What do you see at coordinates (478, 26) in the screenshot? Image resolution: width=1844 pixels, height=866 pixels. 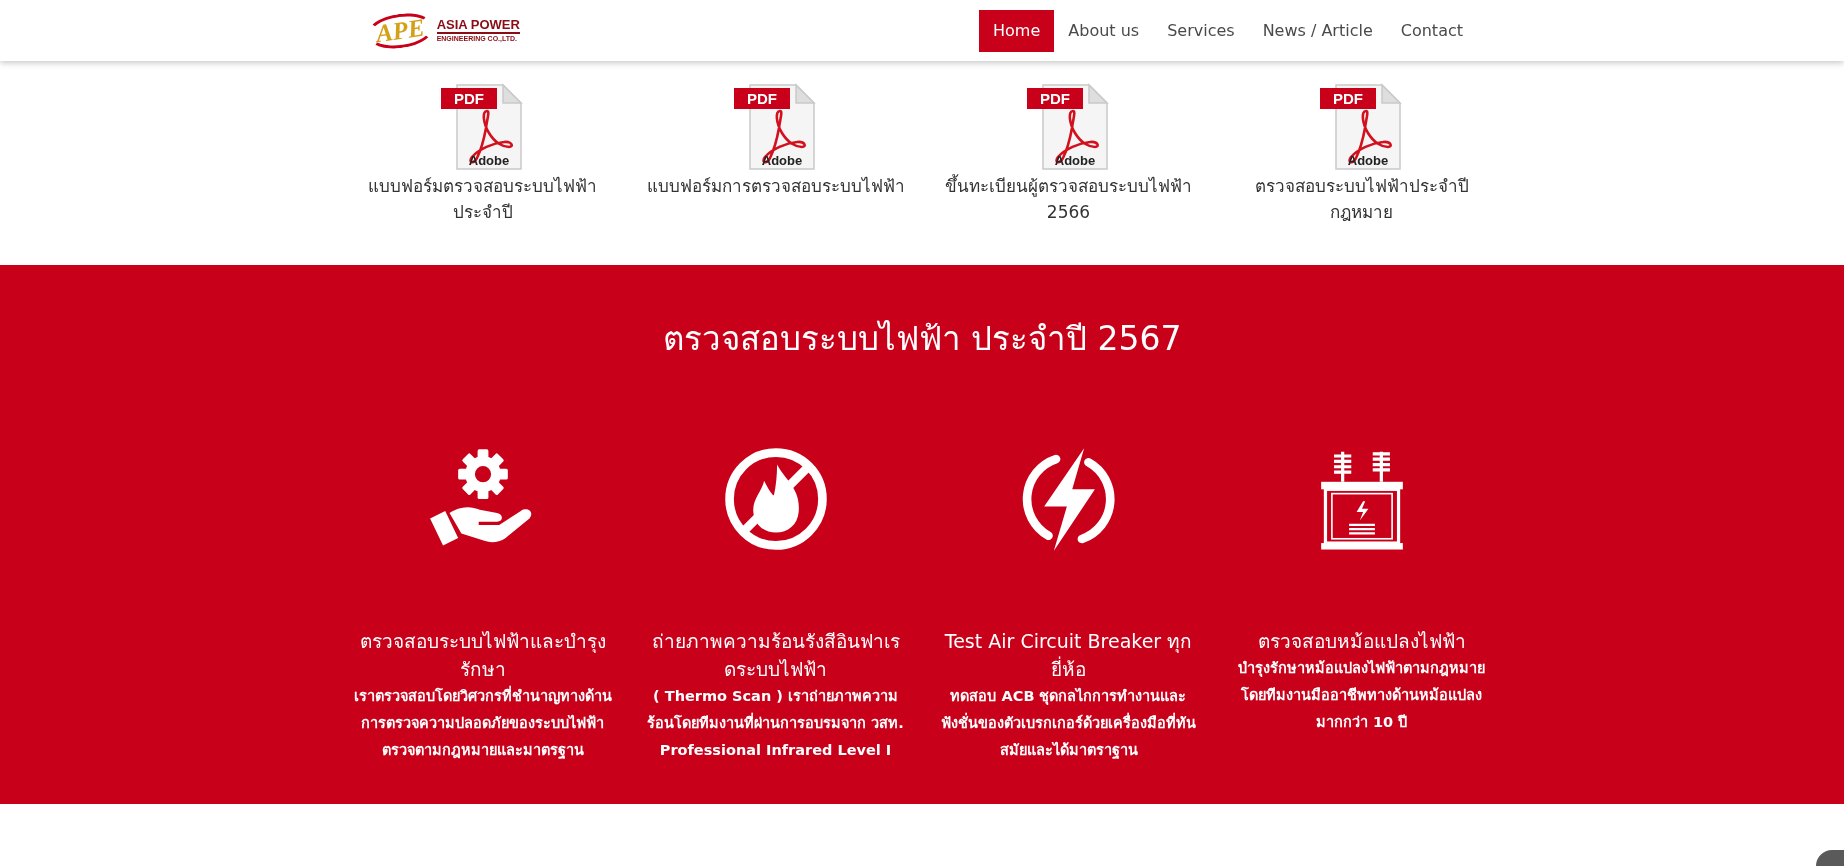 I see `company-name: ASIA POWER` at bounding box center [478, 26].